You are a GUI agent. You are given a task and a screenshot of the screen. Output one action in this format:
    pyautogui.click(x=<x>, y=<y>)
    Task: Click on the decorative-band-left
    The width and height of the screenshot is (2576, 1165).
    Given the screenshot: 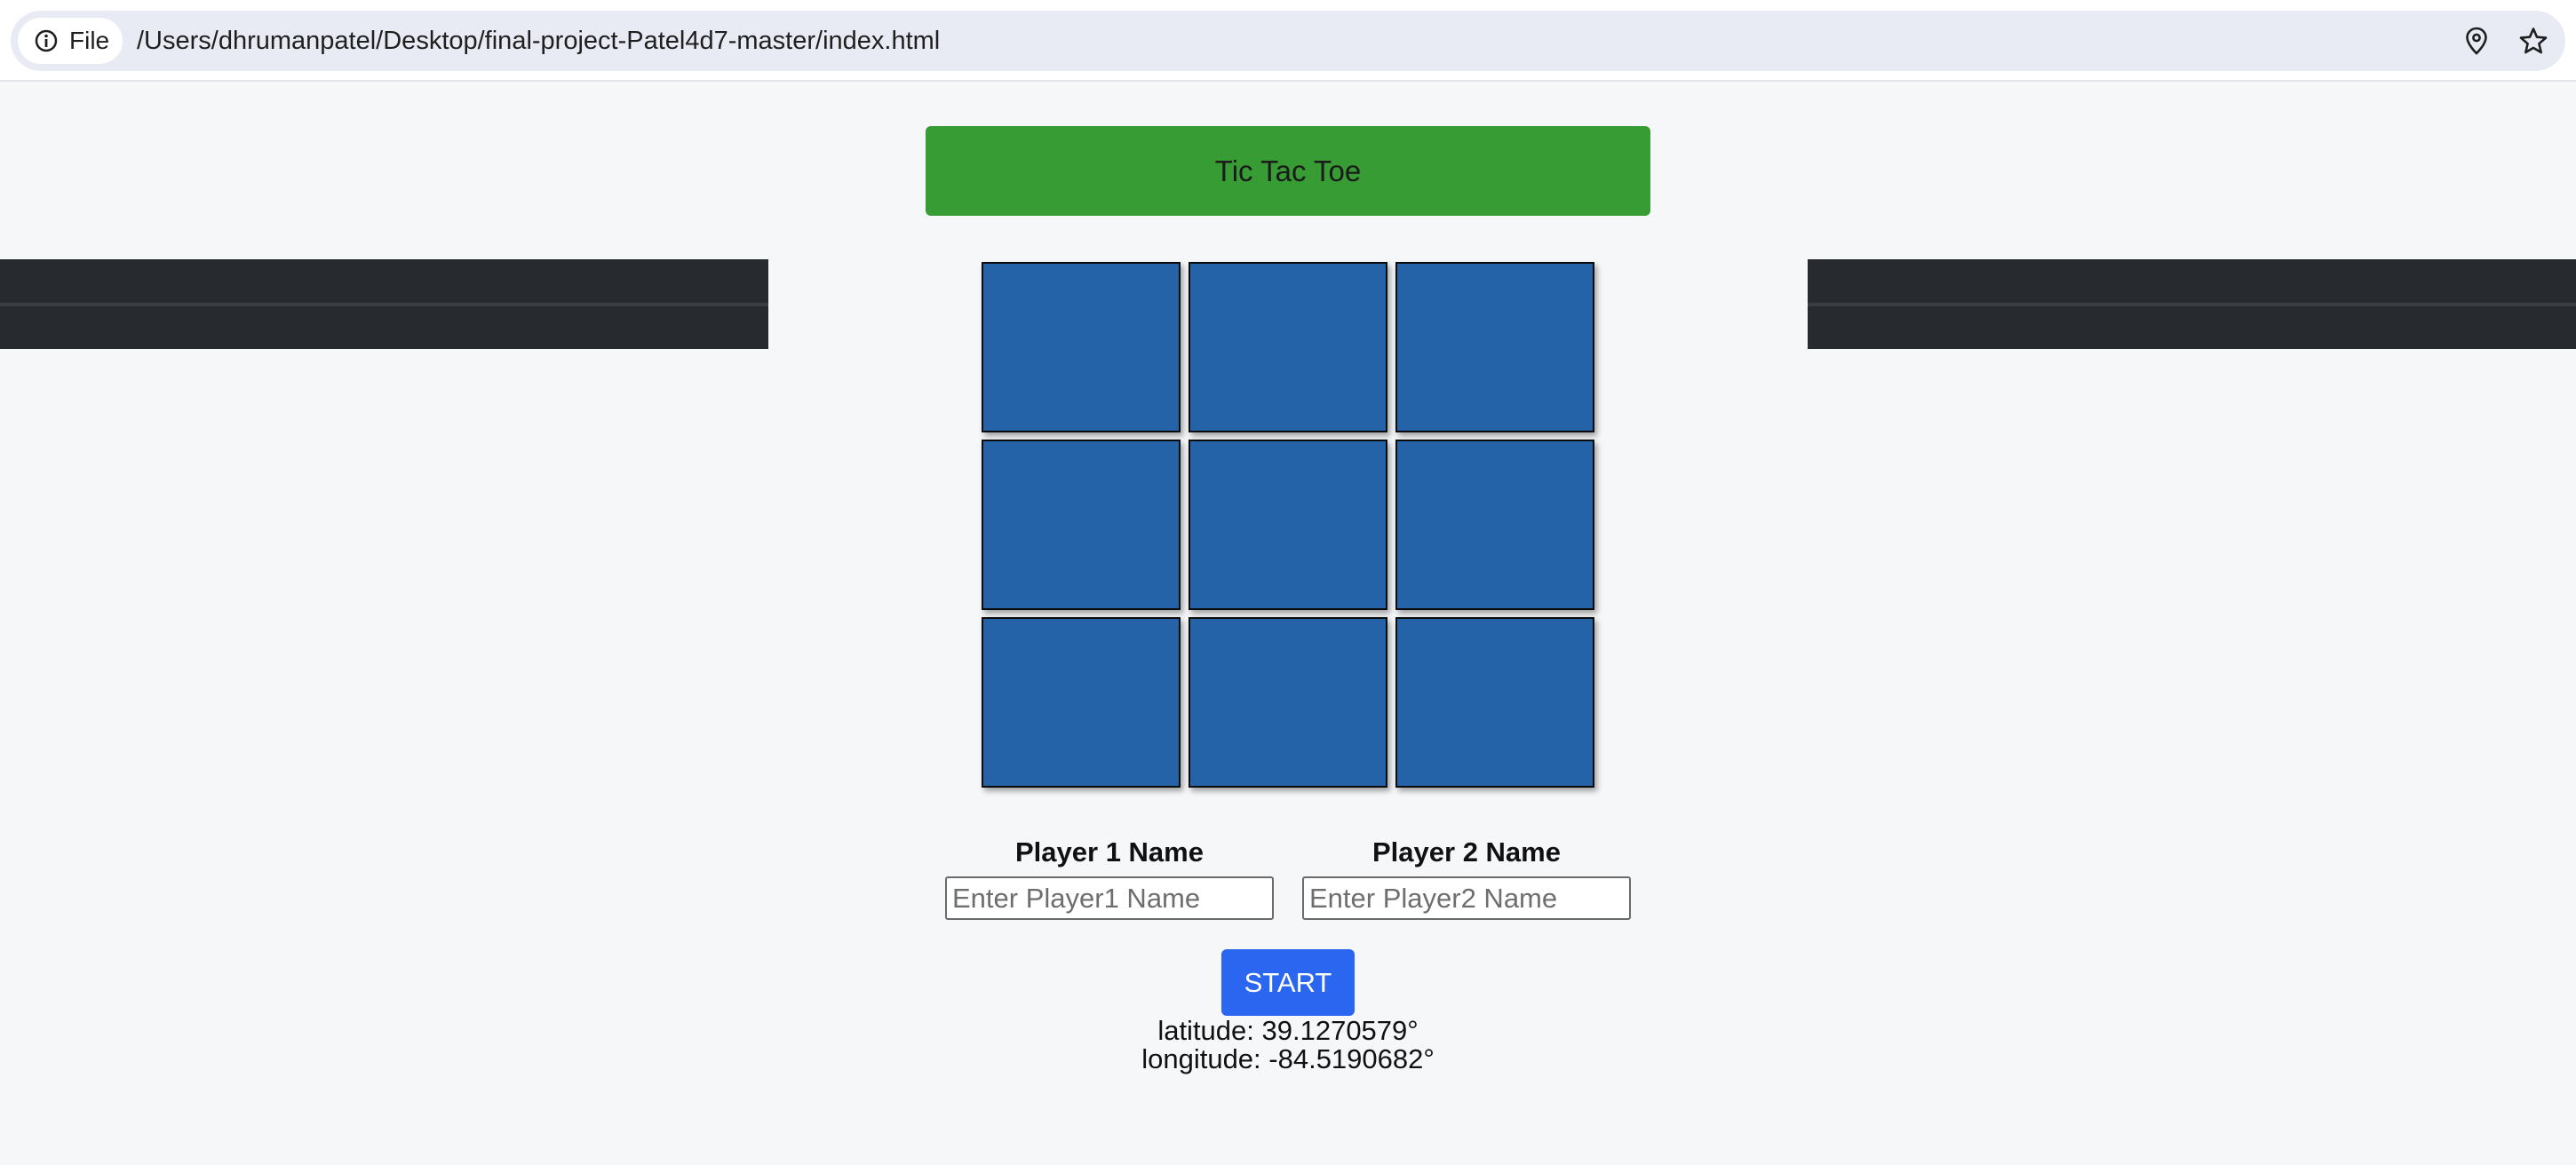 What is the action you would take?
    pyautogui.click(x=384, y=304)
    